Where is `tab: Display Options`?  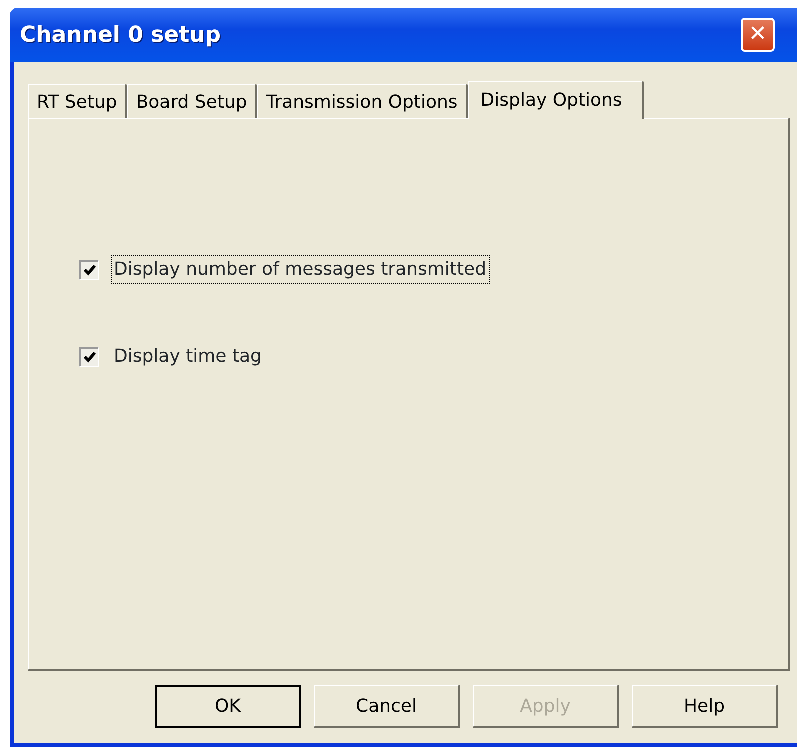 tab: Display Options is located at coordinates (556, 100).